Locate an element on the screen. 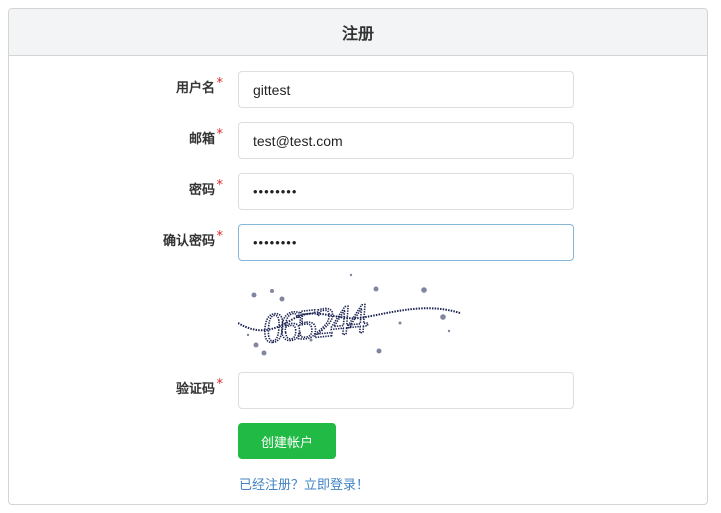 The width and height of the screenshot is (721, 513). username-label: 用户名 * is located at coordinates (199, 86).